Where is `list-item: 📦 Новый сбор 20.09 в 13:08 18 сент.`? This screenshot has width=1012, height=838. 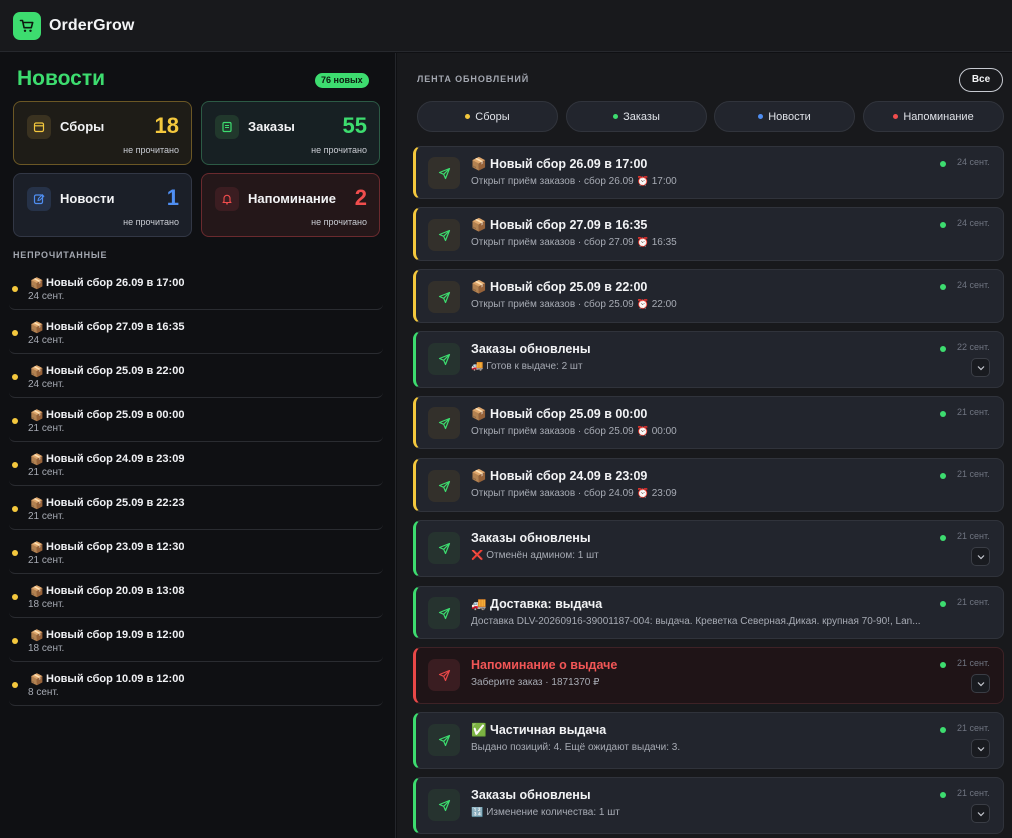
list-item: 📦 Новый сбор 20.09 в 13:08 18 сент. is located at coordinates (196, 596).